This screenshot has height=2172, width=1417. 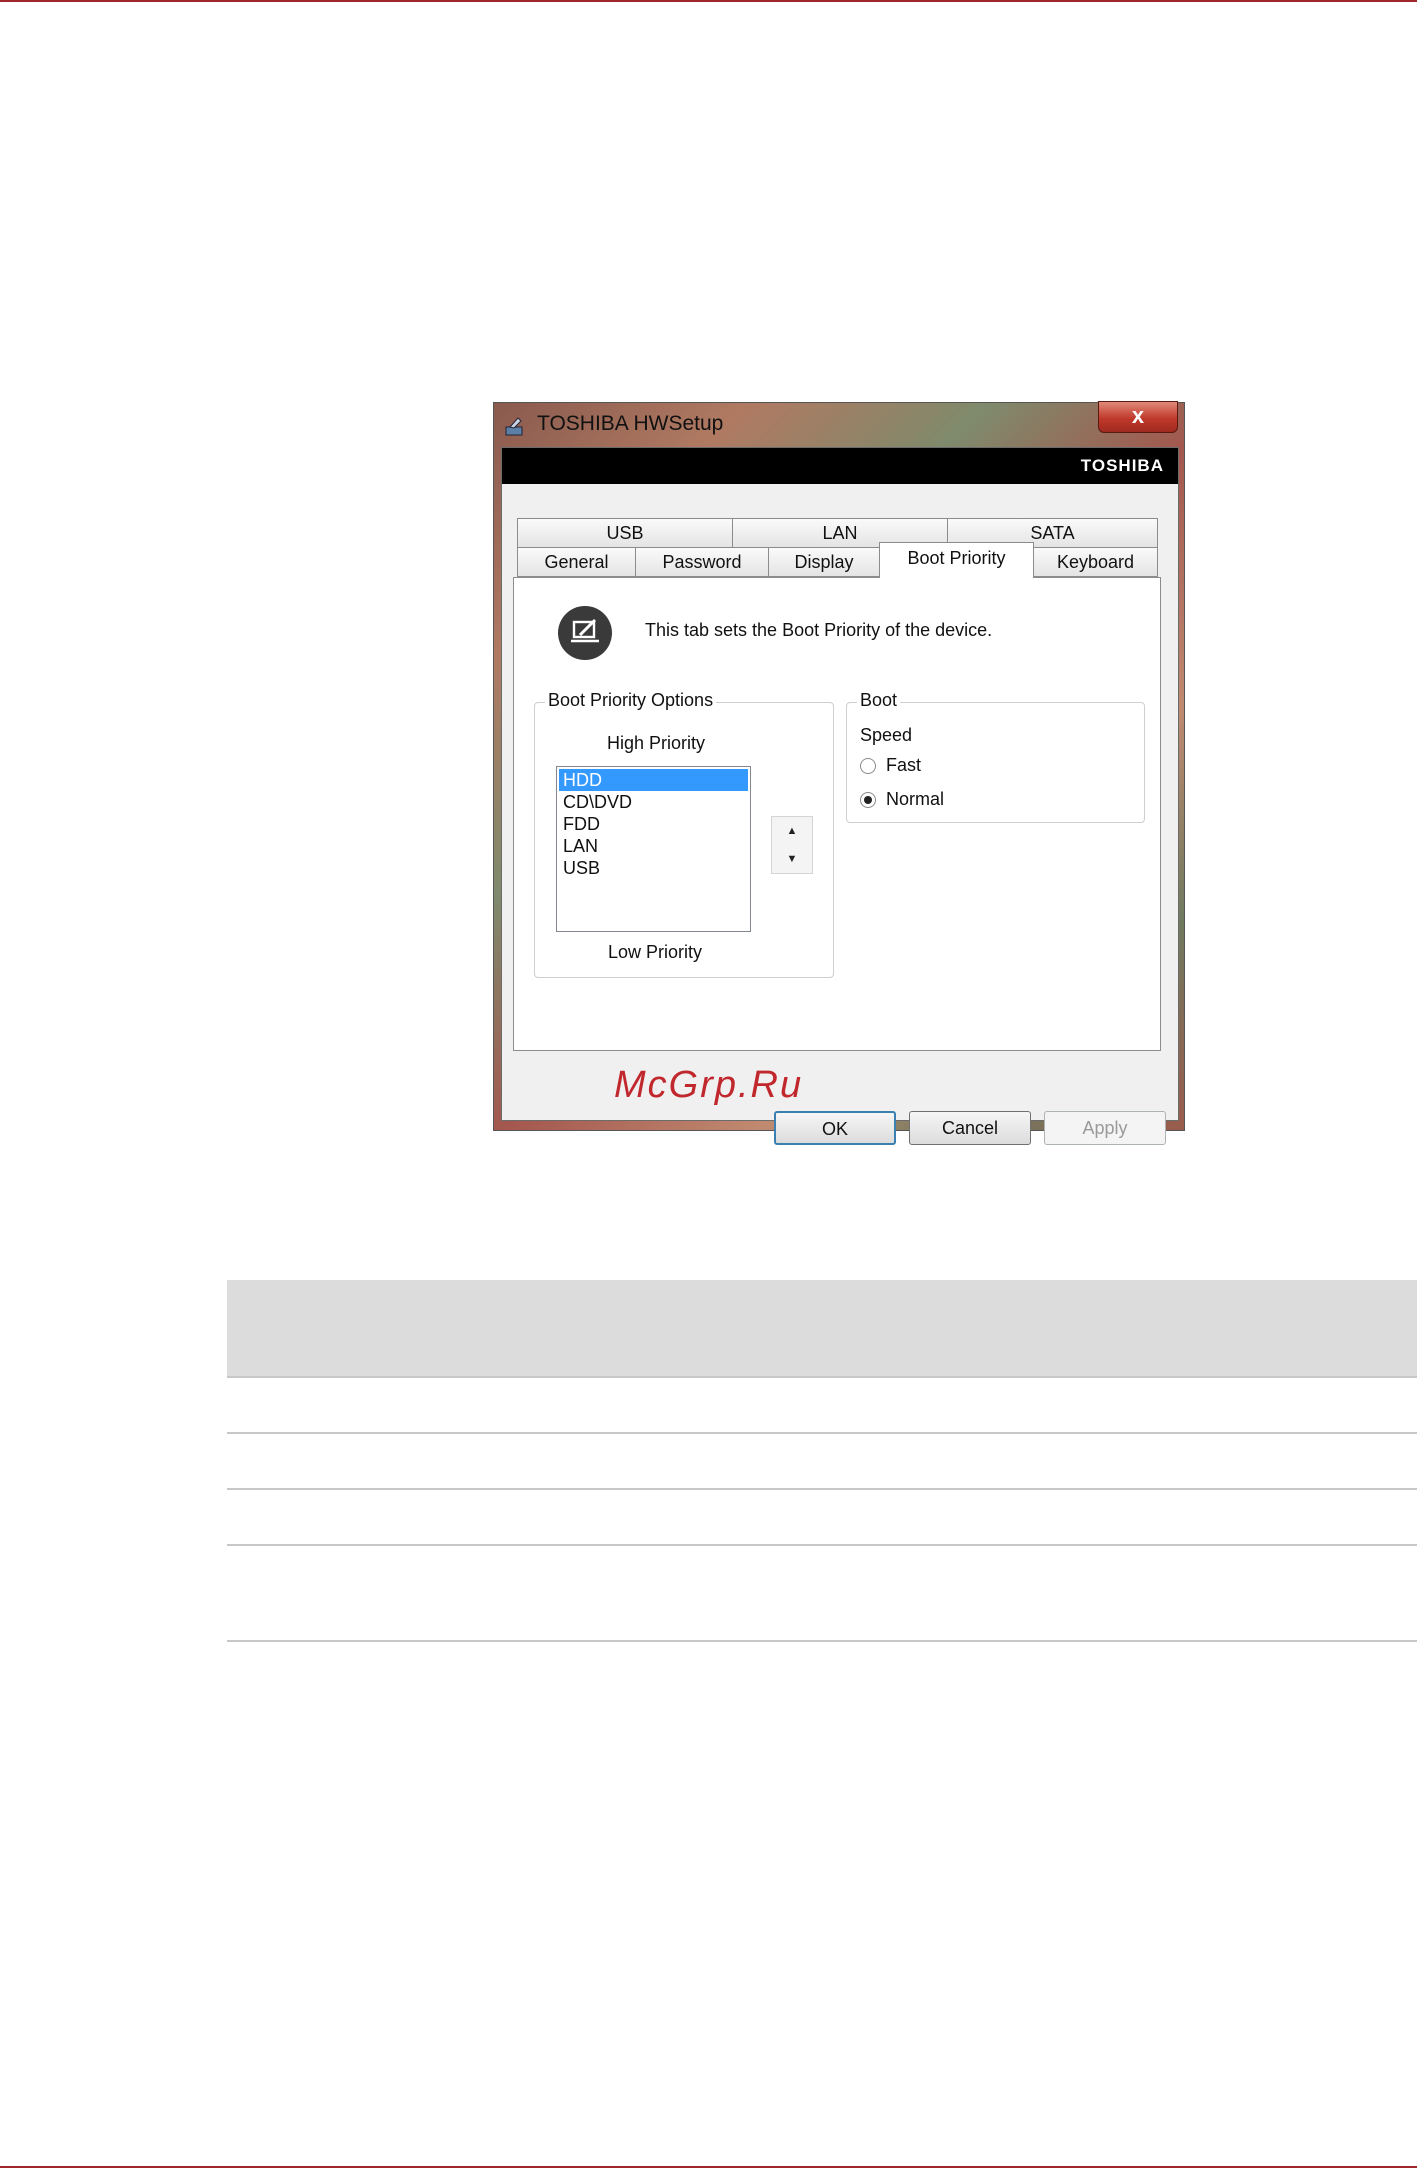 I want to click on move-down-button: ▼, so click(x=792, y=859).